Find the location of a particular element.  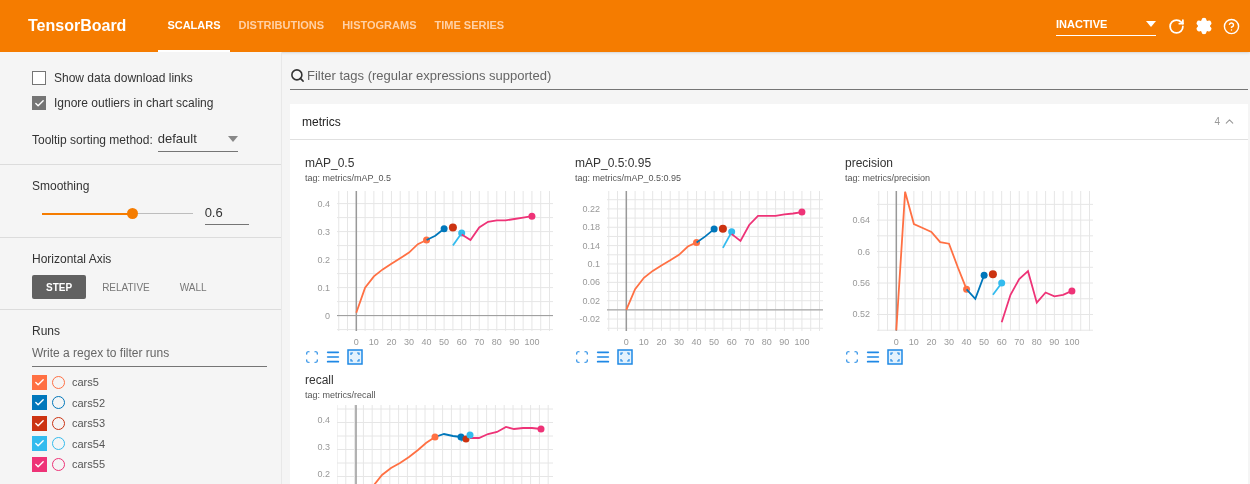

section-label: Horizontal Axis is located at coordinates (72, 259).